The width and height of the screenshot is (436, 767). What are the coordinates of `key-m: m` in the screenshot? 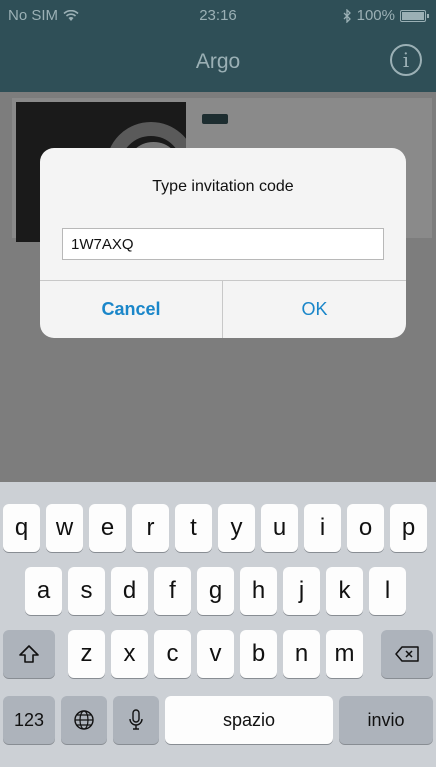 It's located at (344, 654).